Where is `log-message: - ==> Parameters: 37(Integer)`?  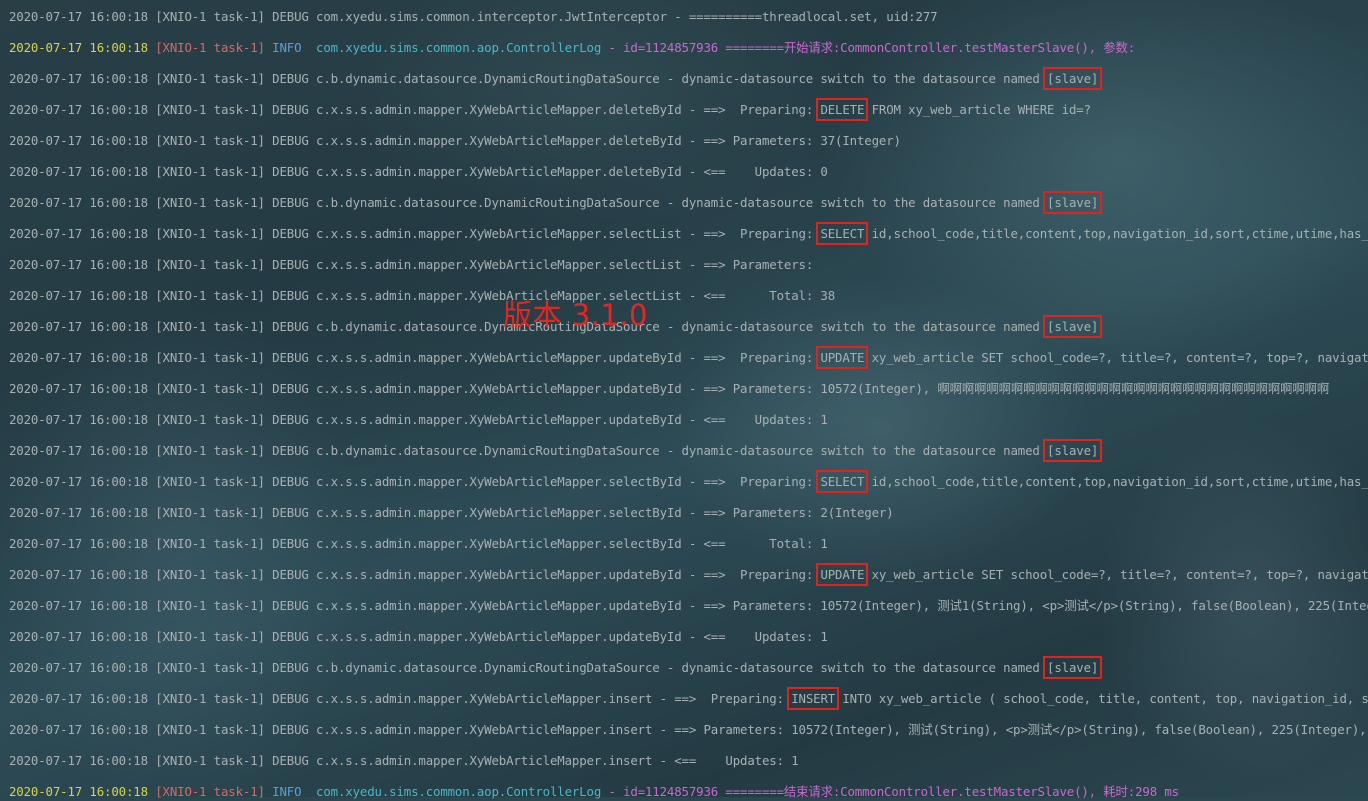 log-message: - ==> Parameters: 37(Integer) is located at coordinates (791, 140).